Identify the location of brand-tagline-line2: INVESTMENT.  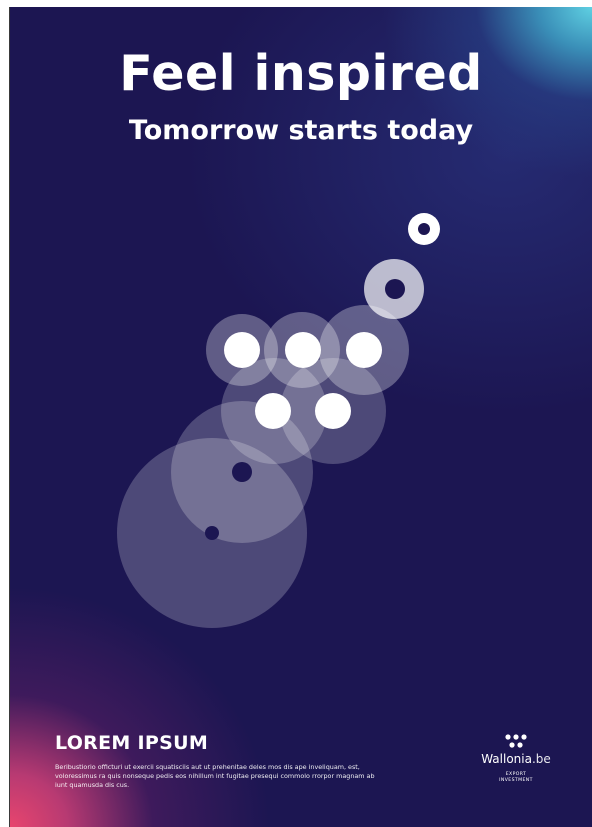
(516, 780).